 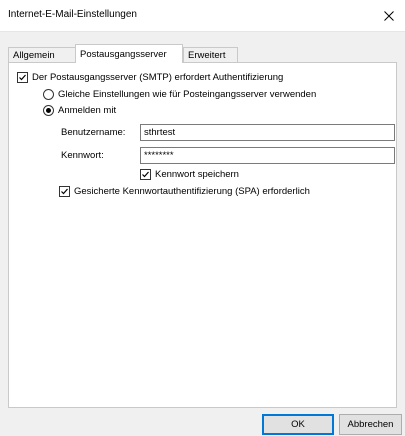 What do you see at coordinates (93, 132) in the screenshot?
I see `username-label: Benutzername:` at bounding box center [93, 132].